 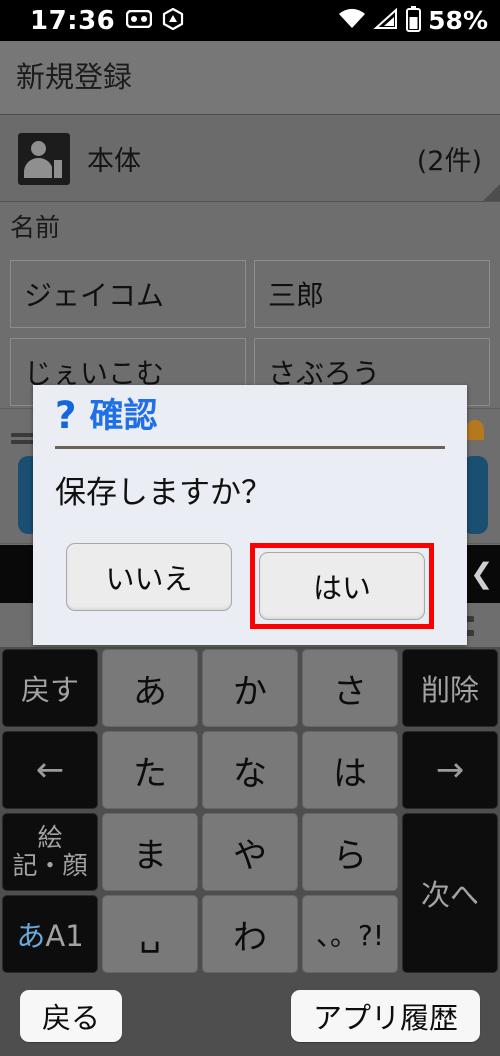 I want to click on name-row-kanji: ジェイコム 三郎, so click(x=250, y=294).